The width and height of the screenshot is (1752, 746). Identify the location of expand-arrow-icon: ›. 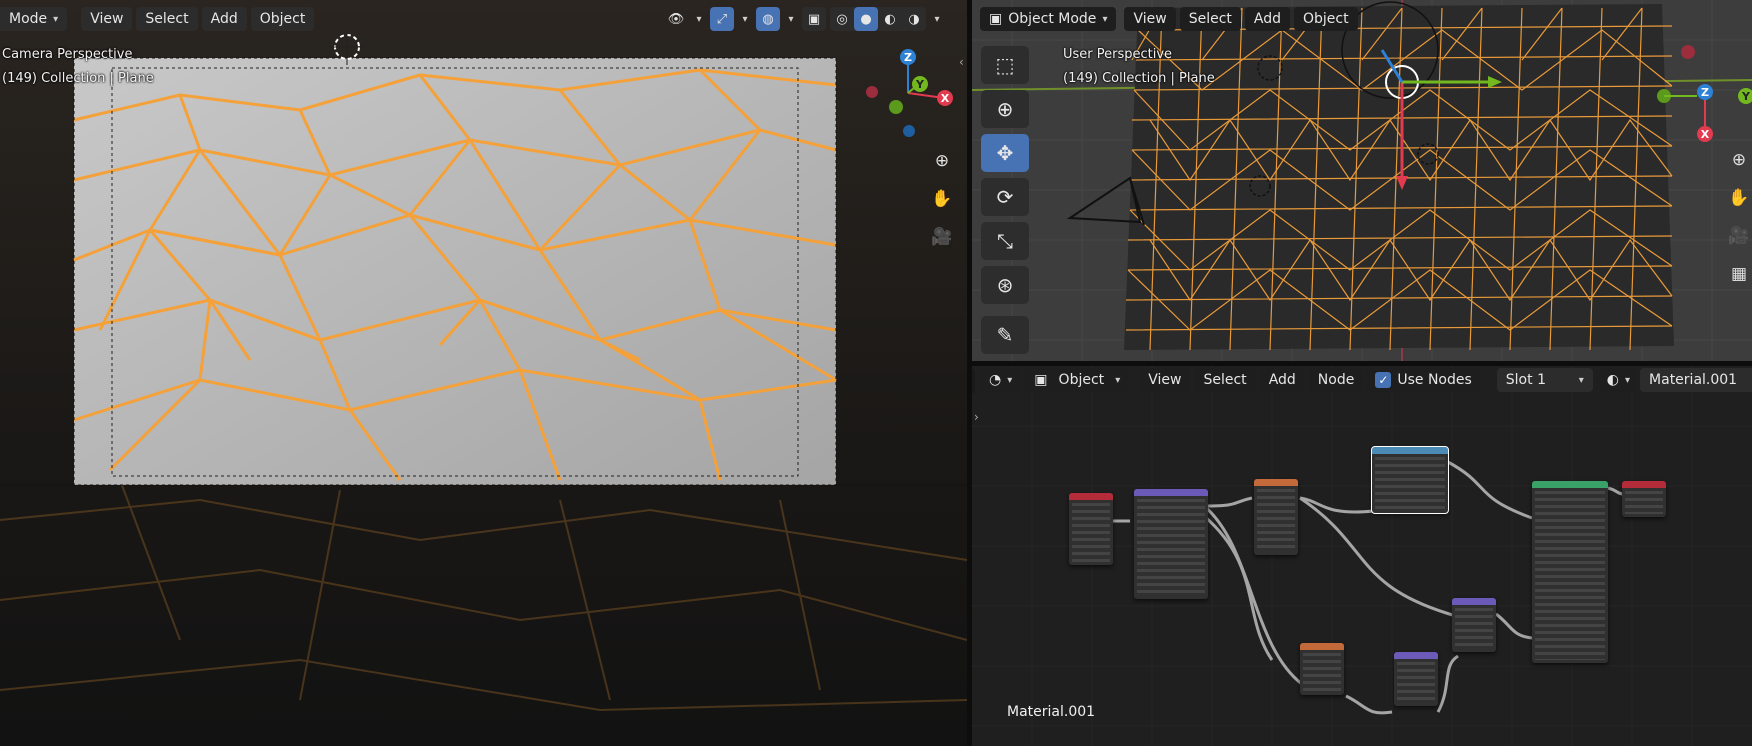
(976, 417).